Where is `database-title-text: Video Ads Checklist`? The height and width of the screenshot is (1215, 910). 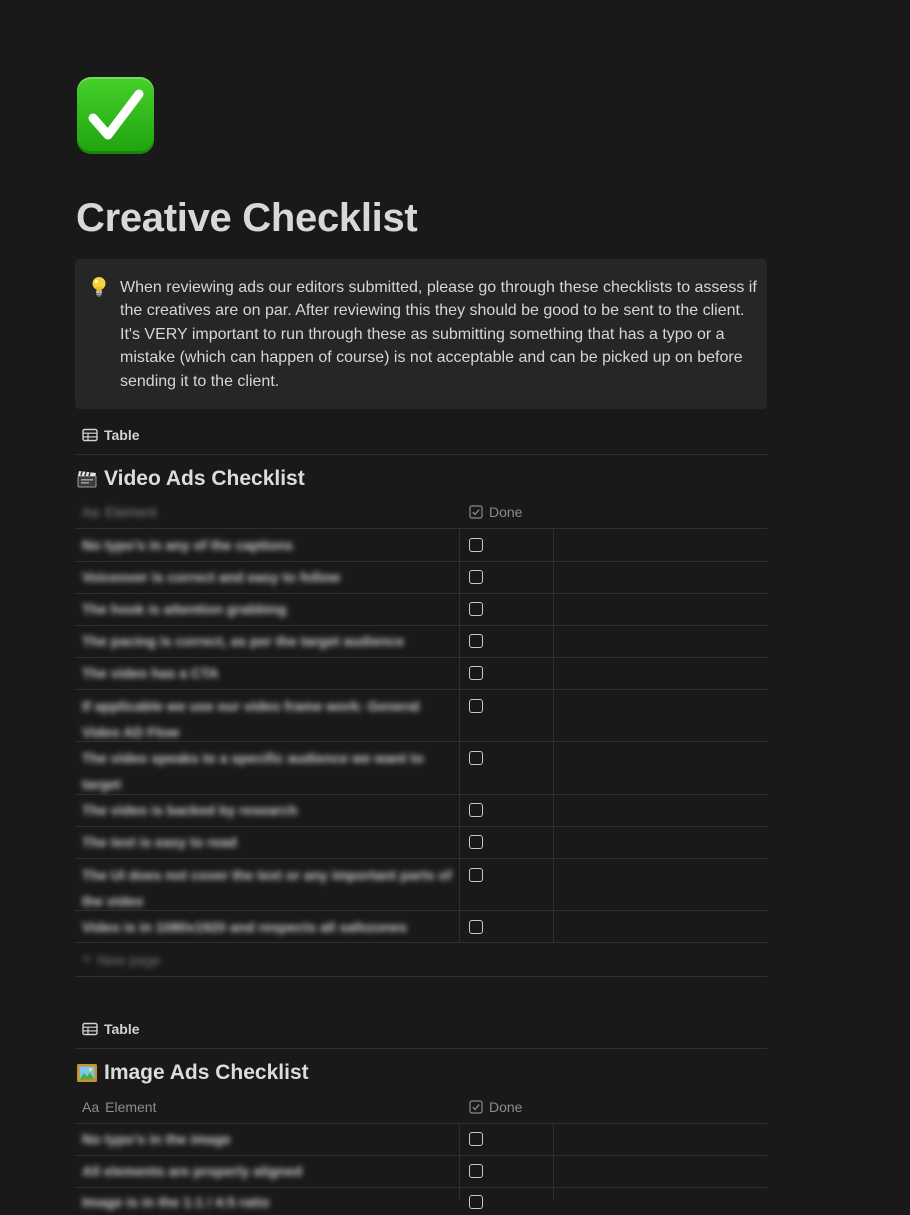 database-title-text: Video Ads Checklist is located at coordinates (204, 478).